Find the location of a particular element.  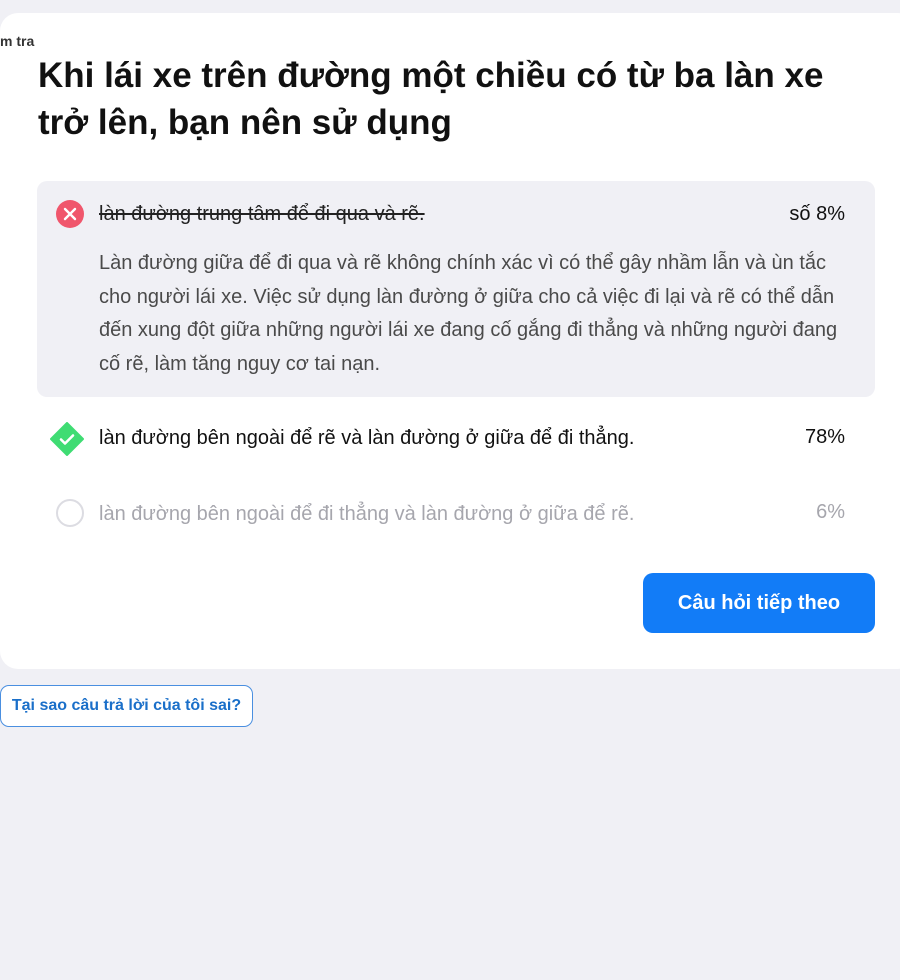

answer-option-percent: 78% is located at coordinates (824, 437).